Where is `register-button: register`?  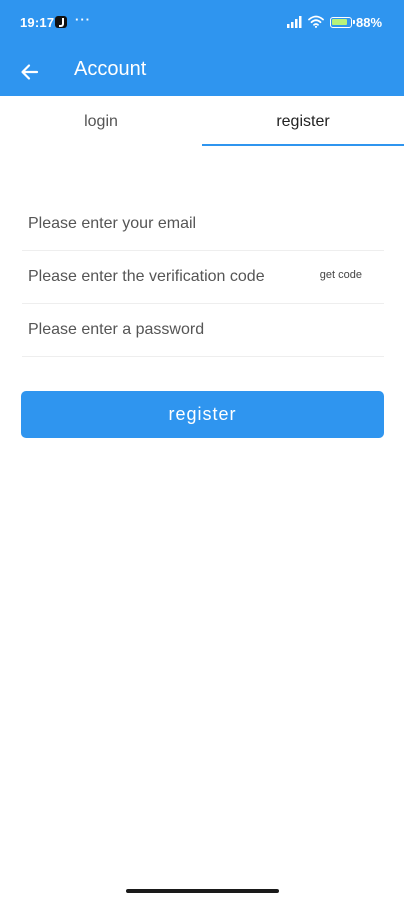
register-button: register is located at coordinates (202, 414).